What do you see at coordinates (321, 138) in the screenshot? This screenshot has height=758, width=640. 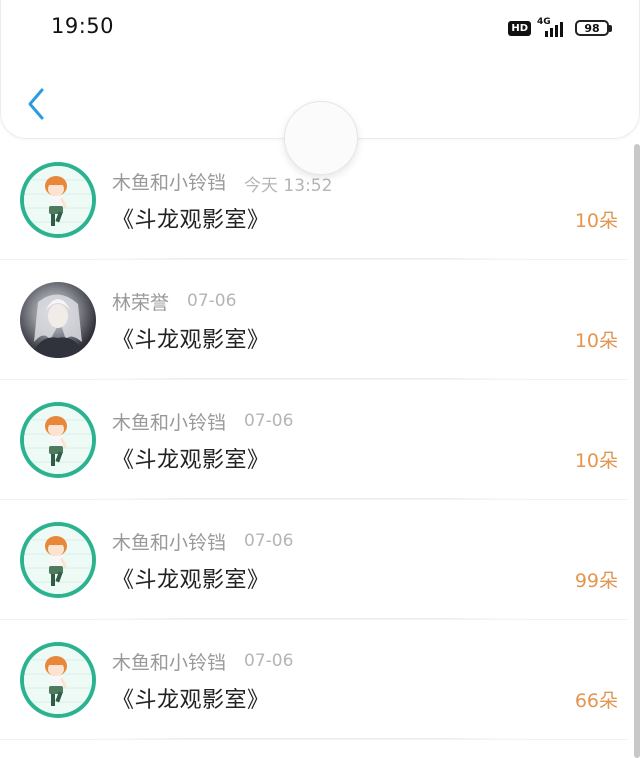 I see `floating-circle-button` at bounding box center [321, 138].